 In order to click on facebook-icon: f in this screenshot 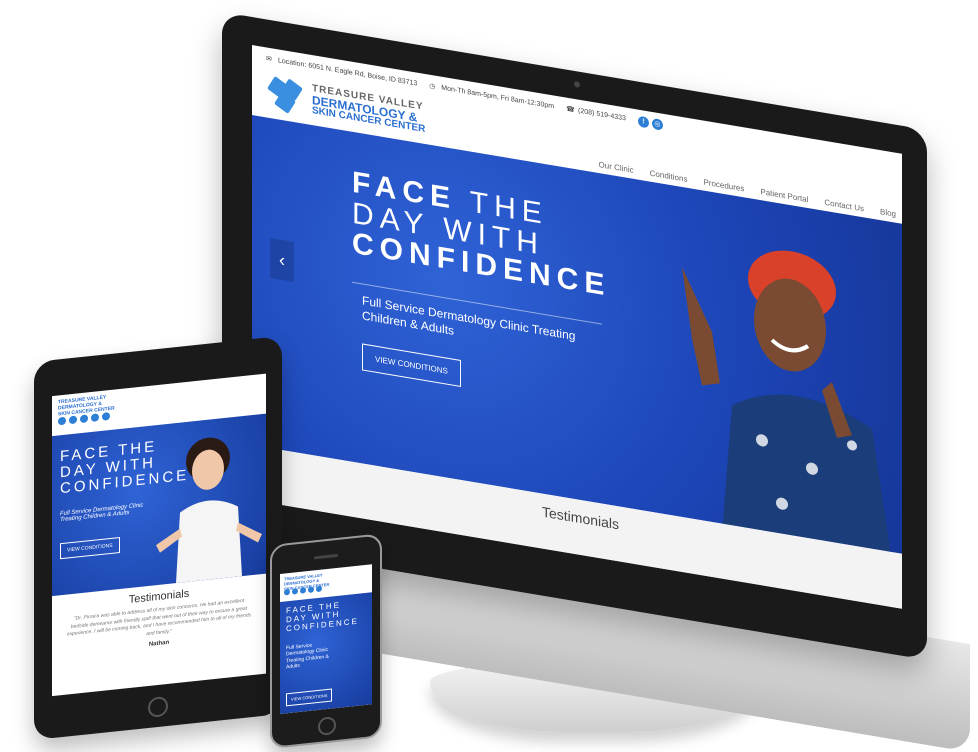, I will do `click(643, 121)`.